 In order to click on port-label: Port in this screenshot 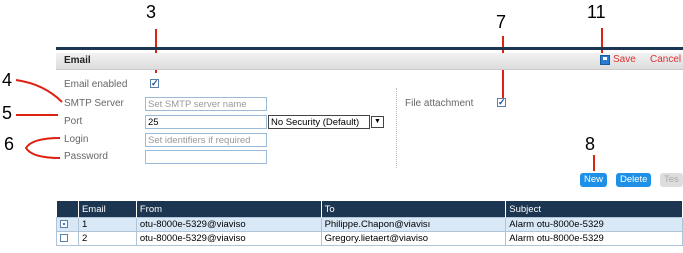, I will do `click(73, 121)`.